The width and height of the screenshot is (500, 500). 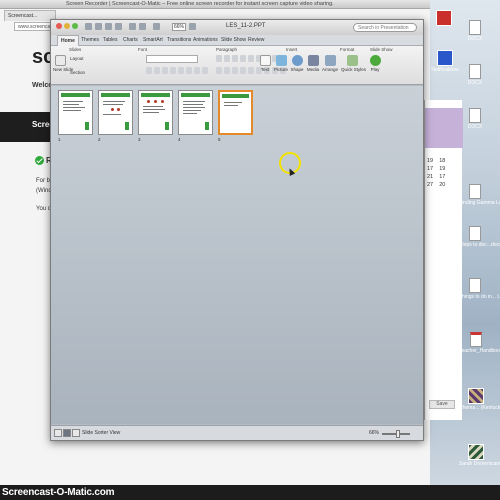 I want to click on new-slide-icon, so click(x=60, y=60).